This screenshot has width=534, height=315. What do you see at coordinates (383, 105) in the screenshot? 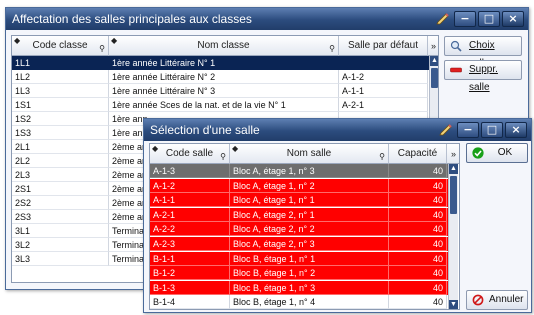
I see `cell-salle: A-2-1` at bounding box center [383, 105].